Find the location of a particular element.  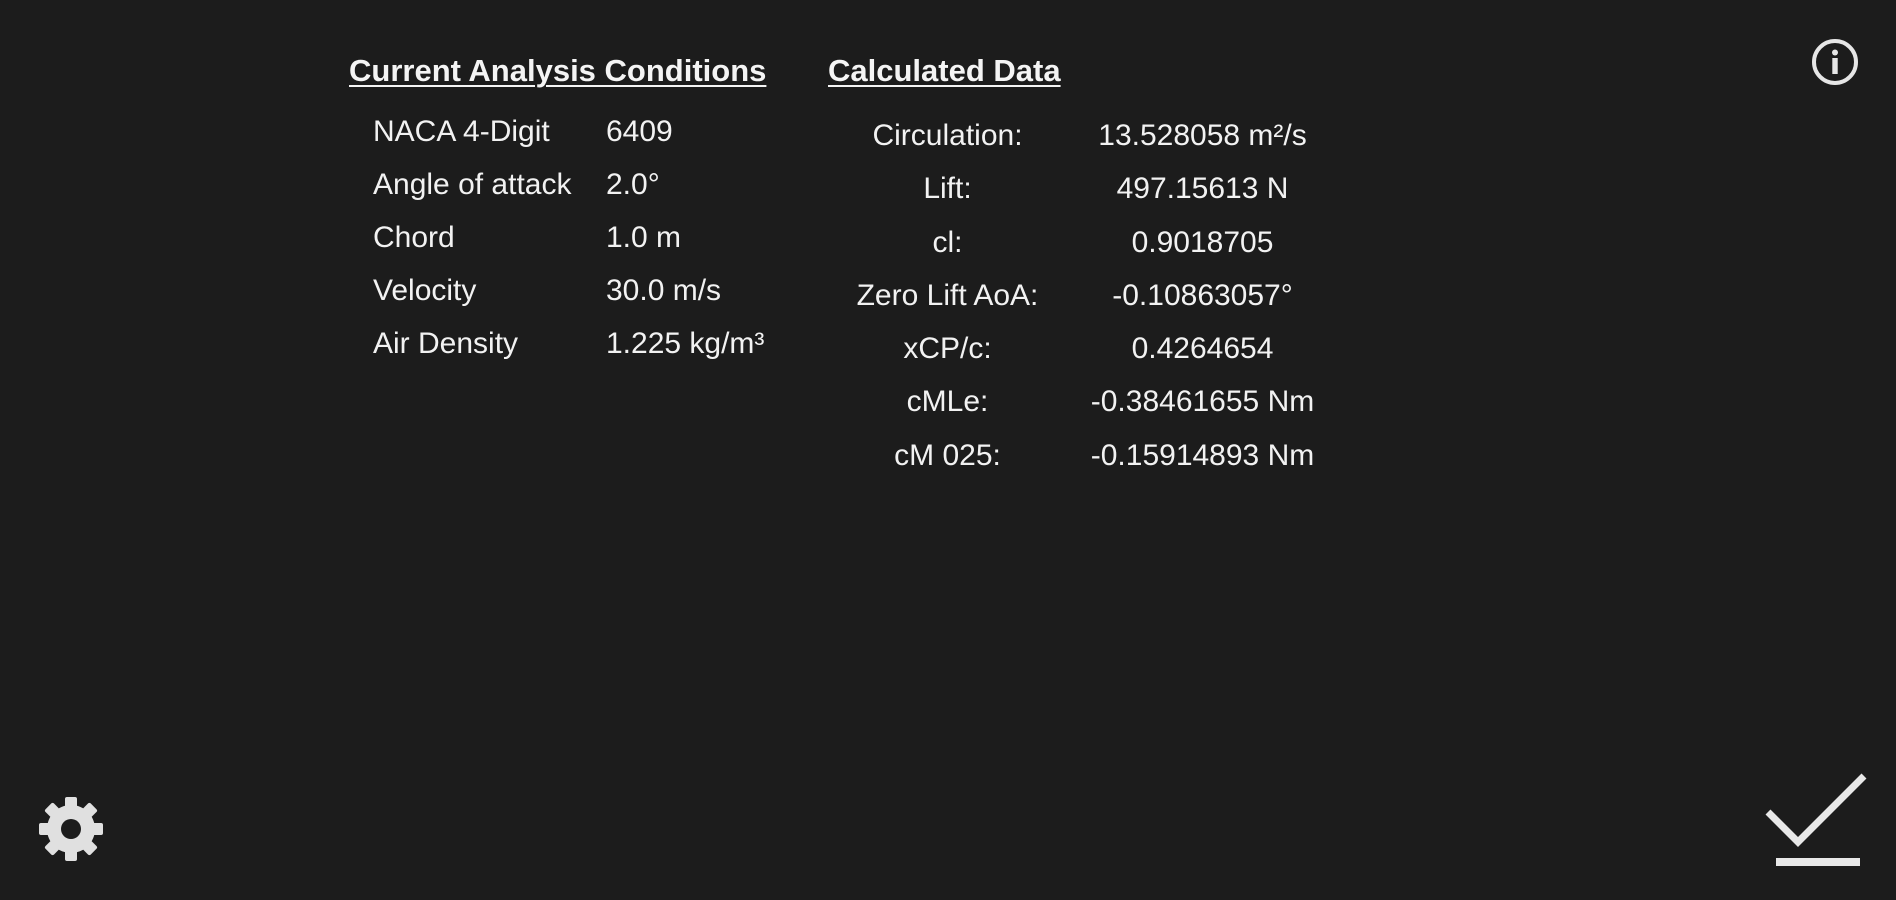

condition-value: 2.0° is located at coordinates (633, 184).